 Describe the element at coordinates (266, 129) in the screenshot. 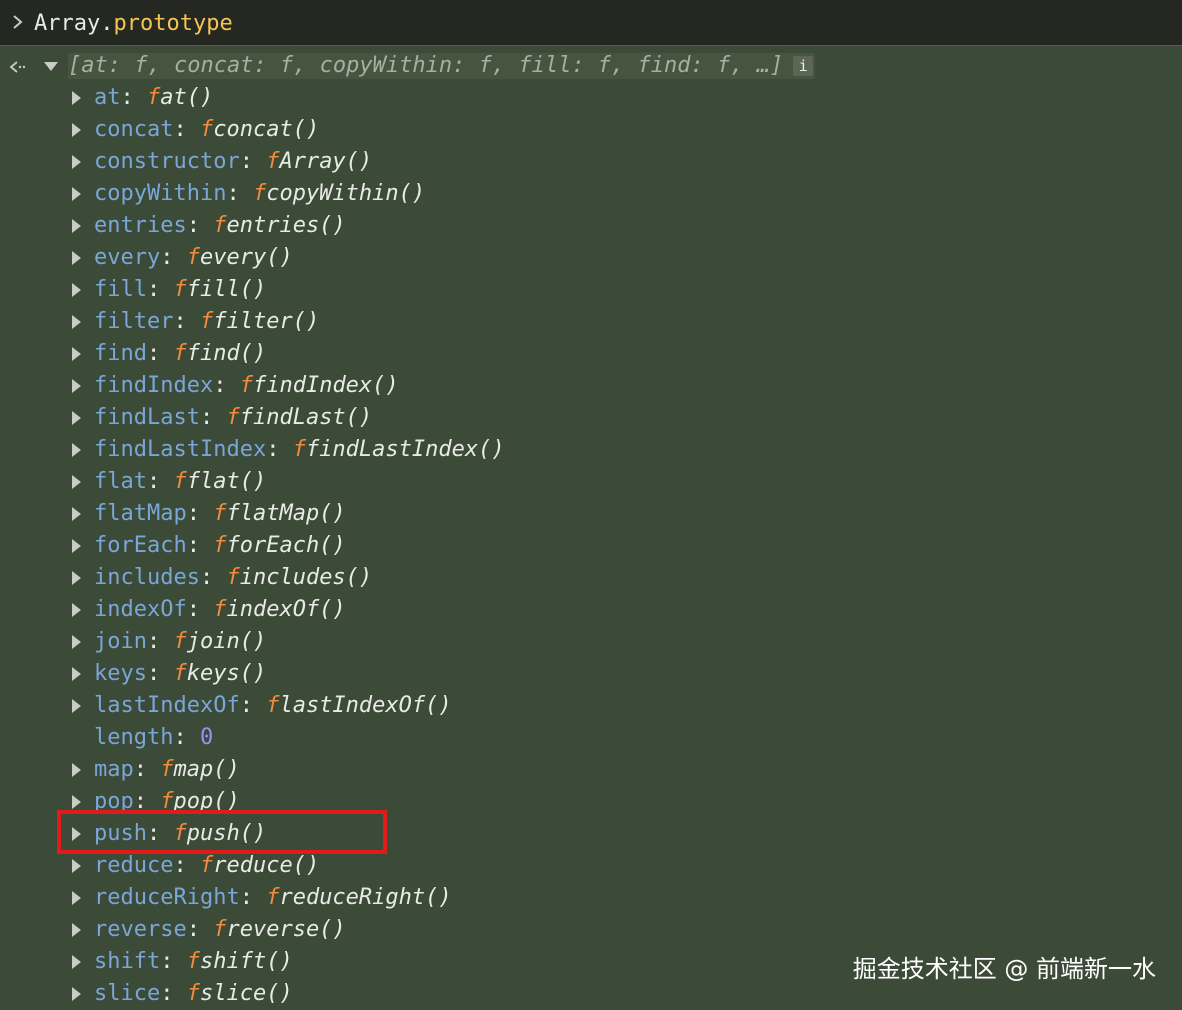

I see `function-name: concat()` at that location.